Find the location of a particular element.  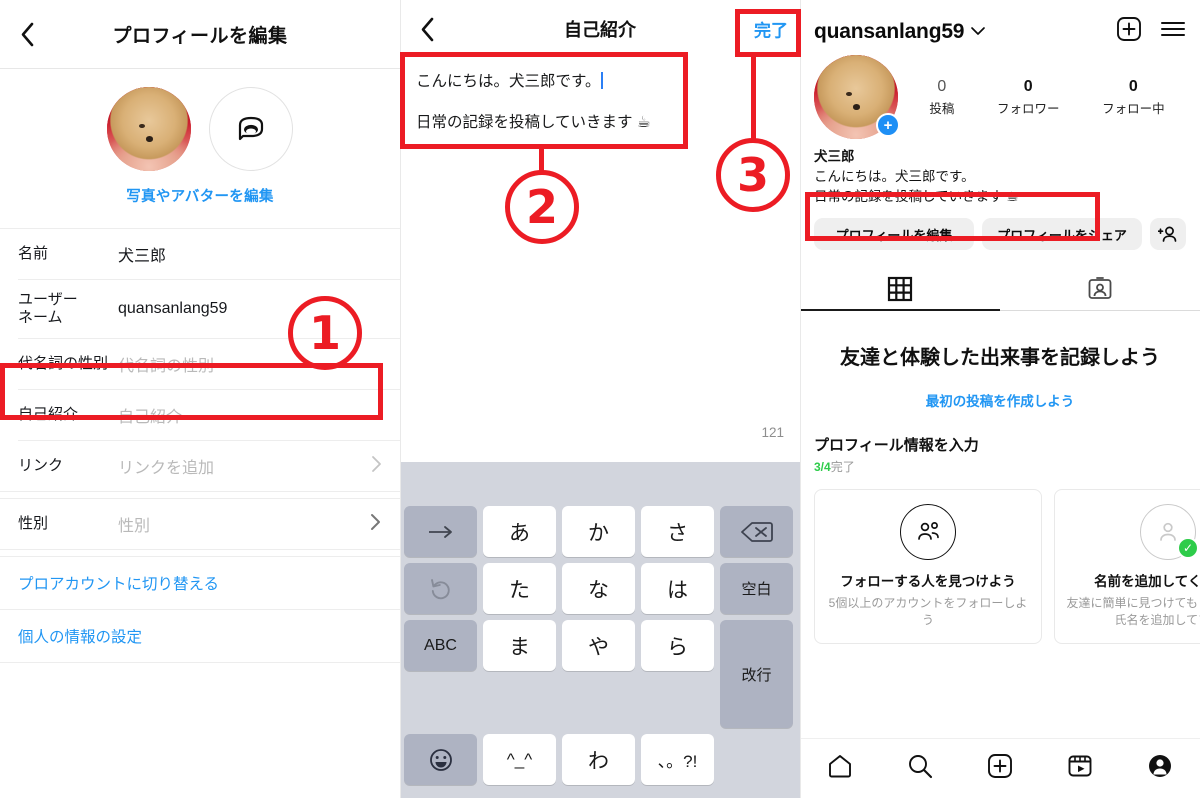

setup-card-find-people: フォローする人を見つけよう 5個以上のアカウントをフォローしよう is located at coordinates (928, 566).